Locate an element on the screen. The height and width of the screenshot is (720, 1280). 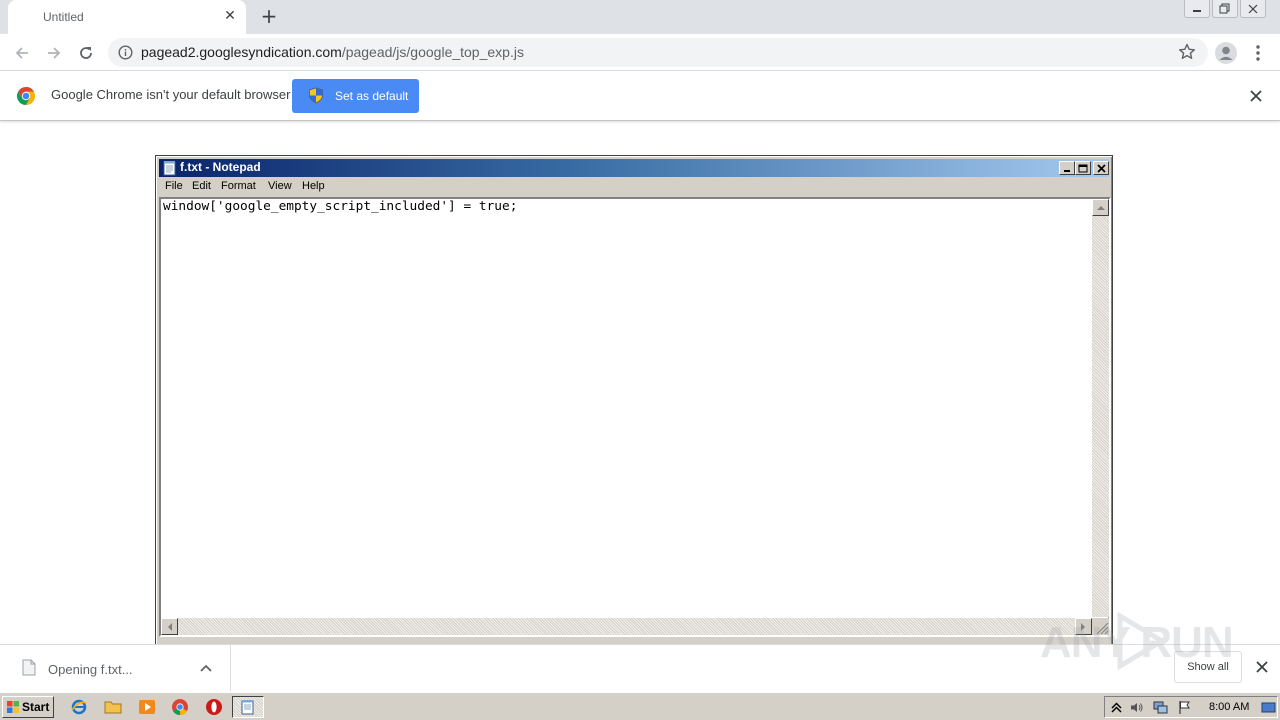
scroll-right-button is located at coordinates (1083, 626).